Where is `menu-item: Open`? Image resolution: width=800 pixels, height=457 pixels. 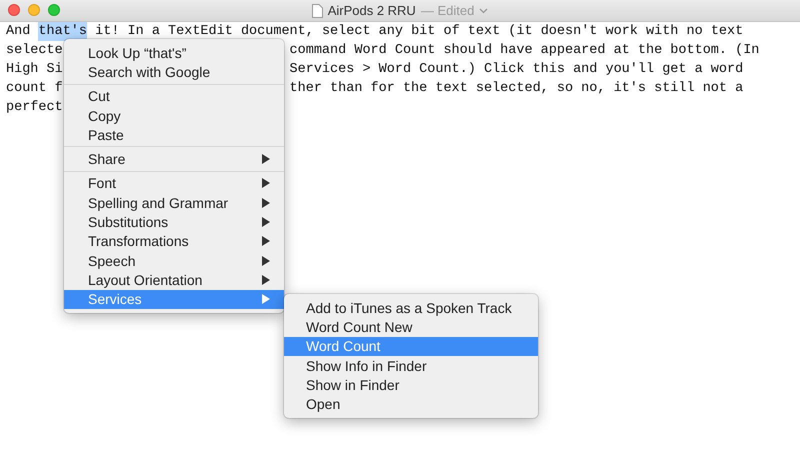 menu-item: Open is located at coordinates (411, 404).